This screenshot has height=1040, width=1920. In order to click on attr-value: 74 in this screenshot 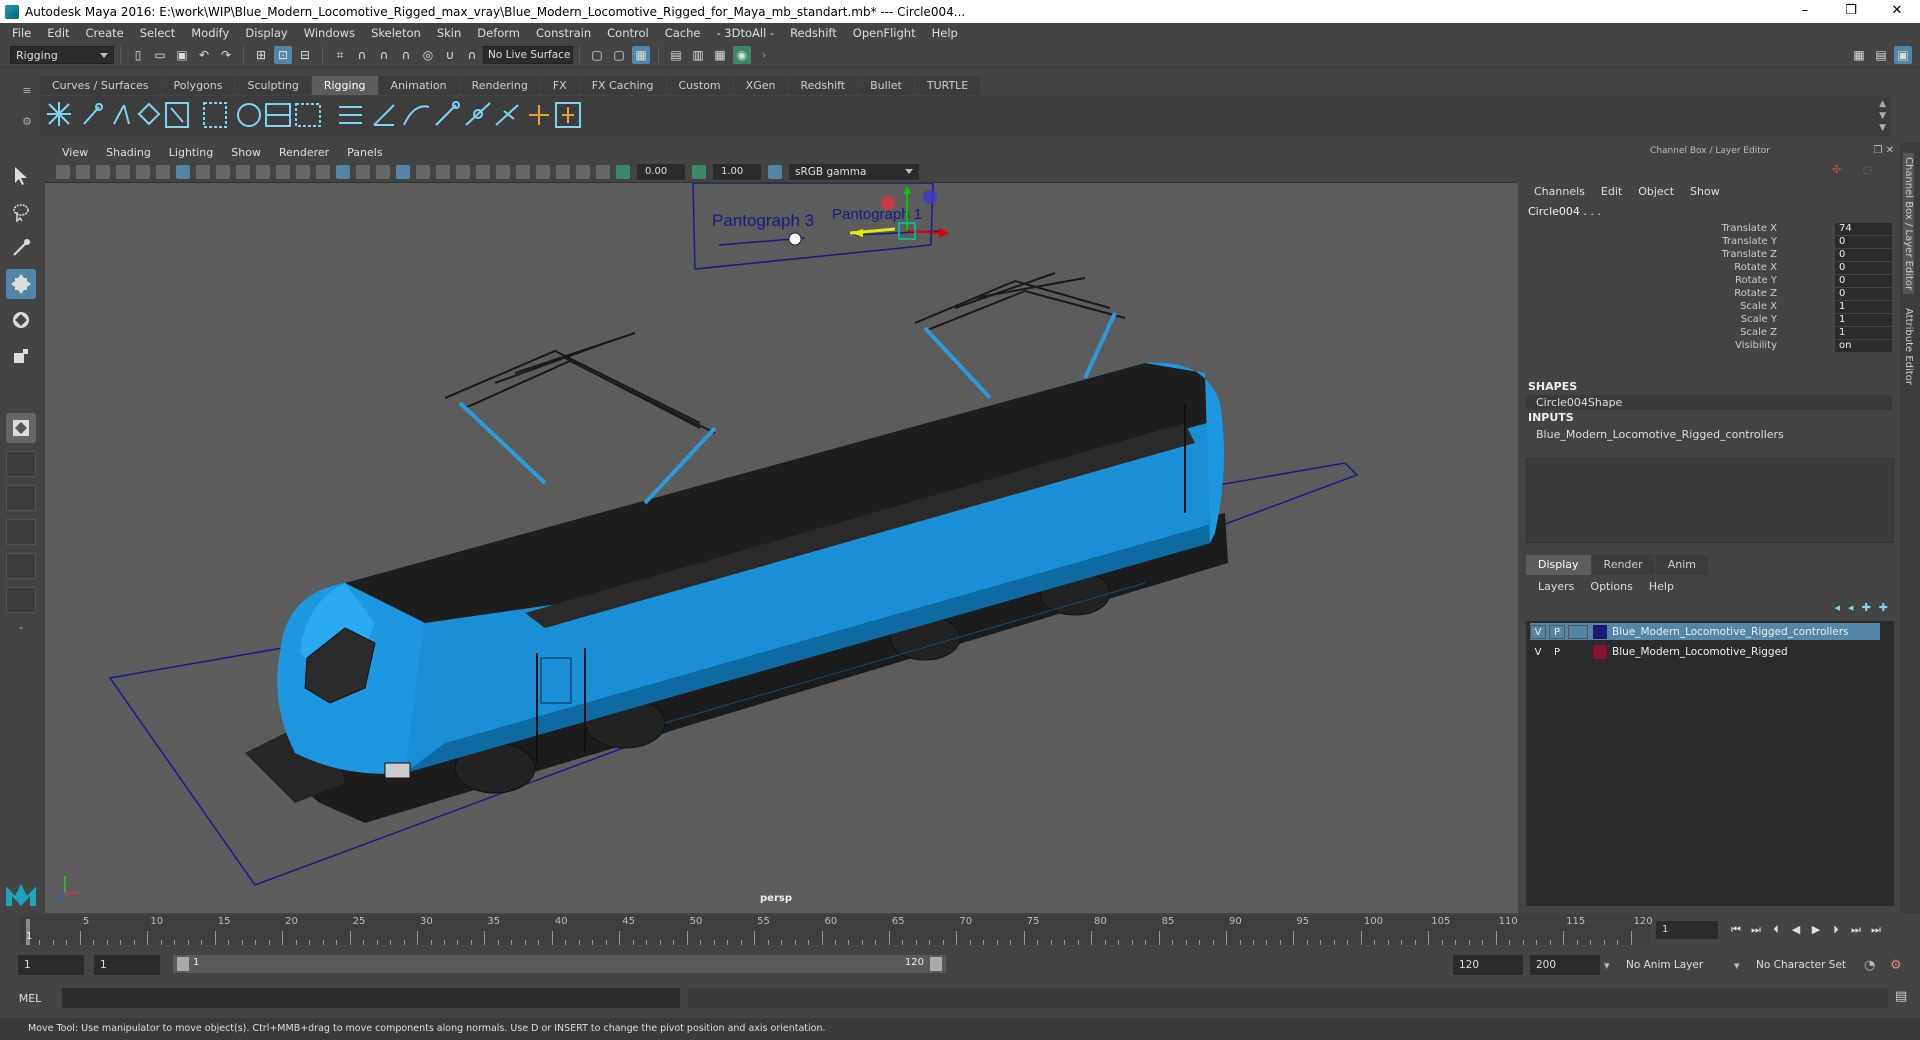, I will do `click(1863, 229)`.